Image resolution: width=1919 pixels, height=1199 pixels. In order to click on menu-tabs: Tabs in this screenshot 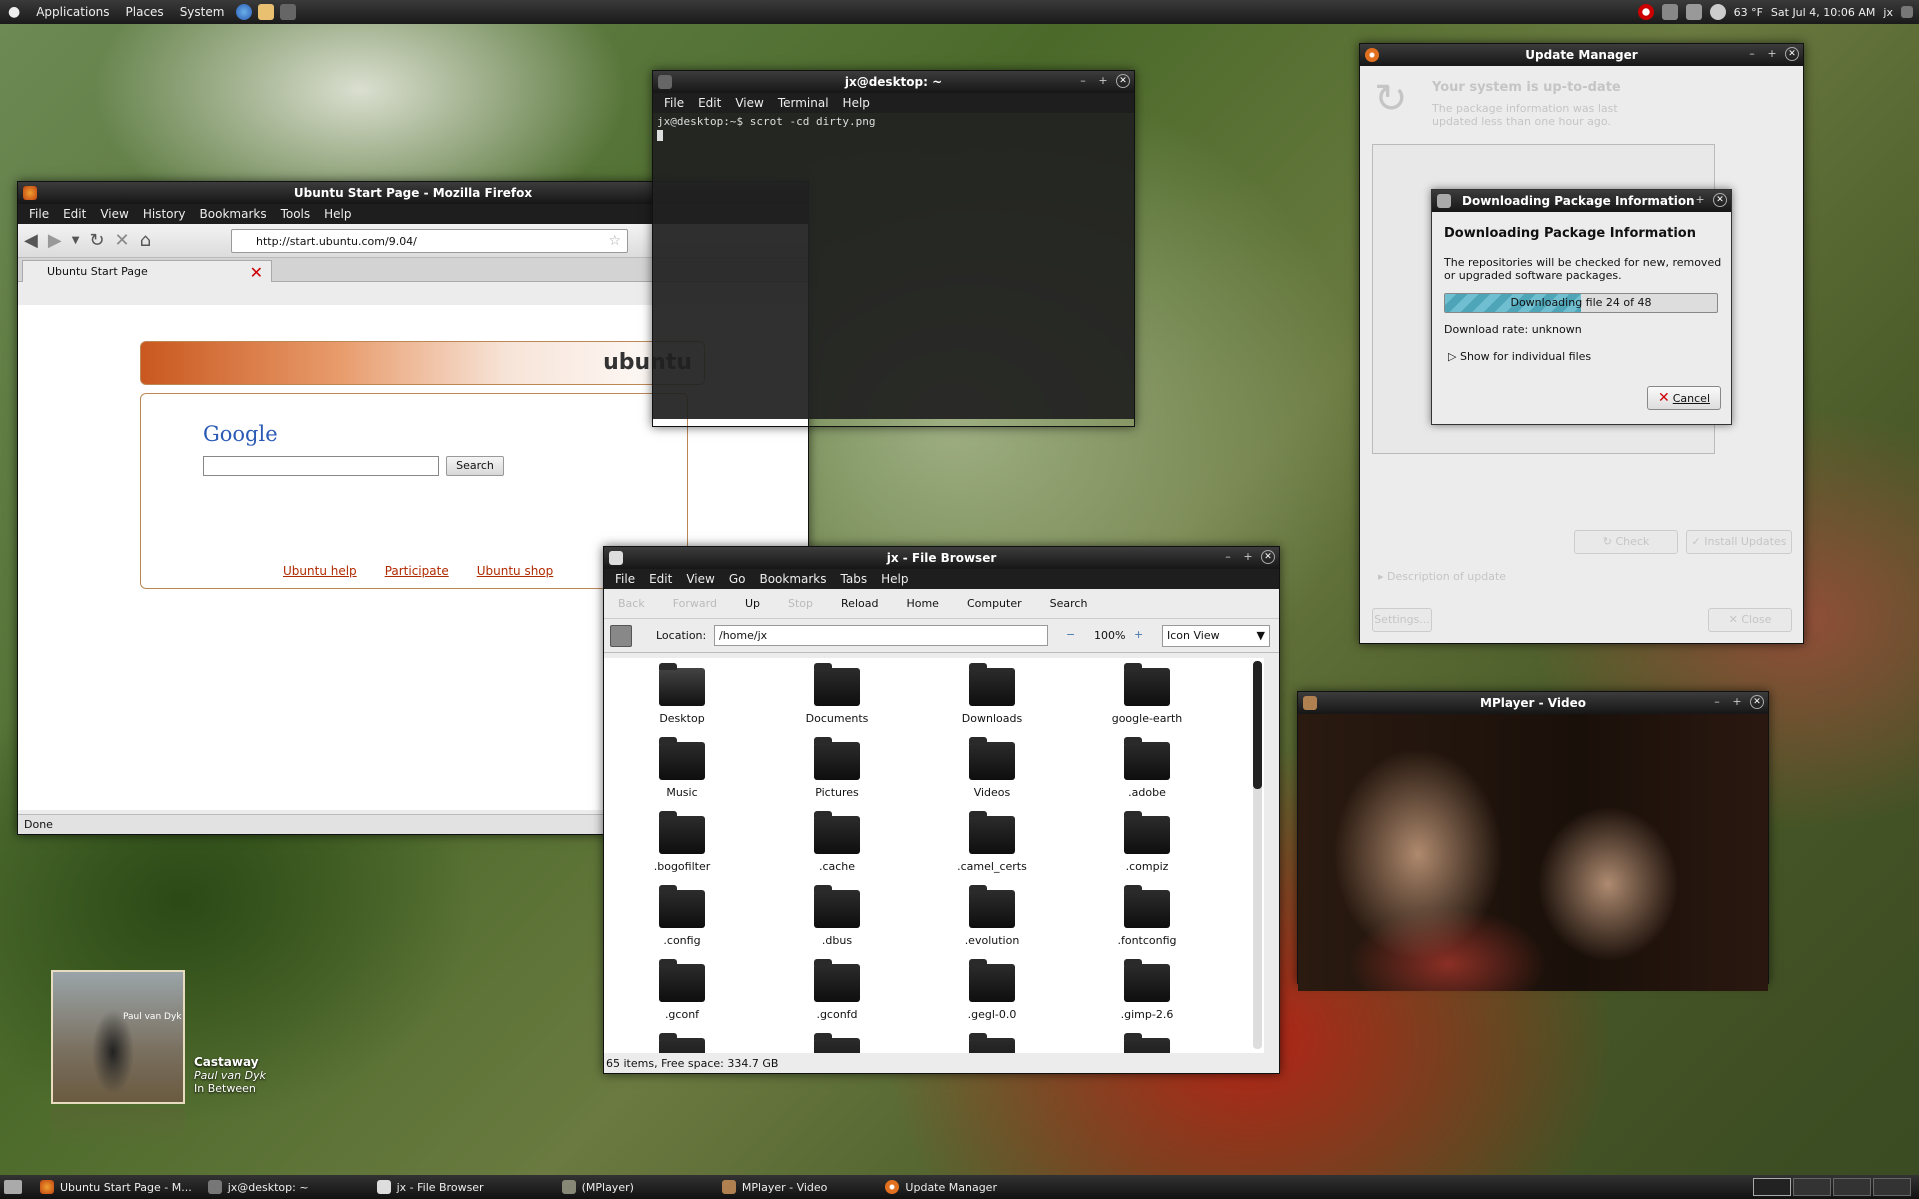, I will do `click(854, 579)`.